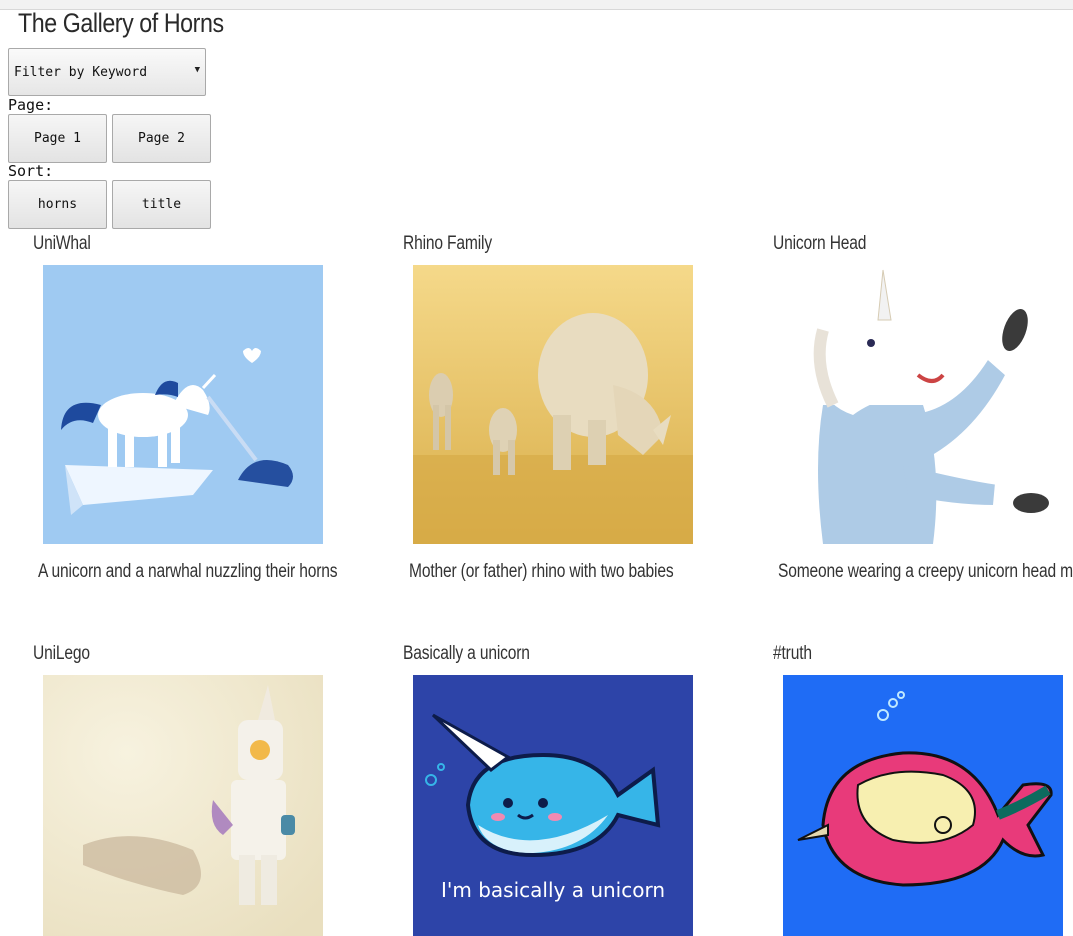  I want to click on gallery-item-title: UniLego, so click(61, 653).